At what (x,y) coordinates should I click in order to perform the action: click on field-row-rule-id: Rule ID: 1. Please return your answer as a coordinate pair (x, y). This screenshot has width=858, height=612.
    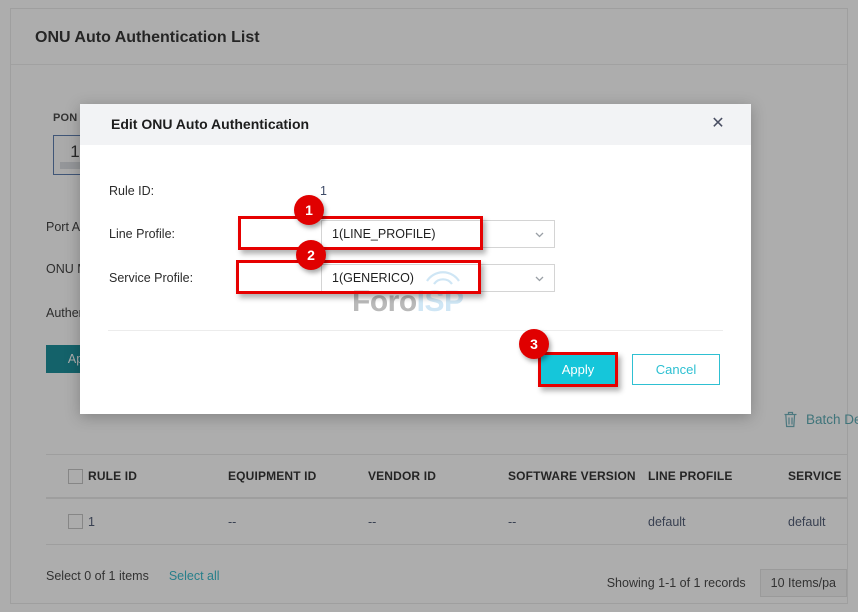
    Looking at the image, I should click on (415, 191).